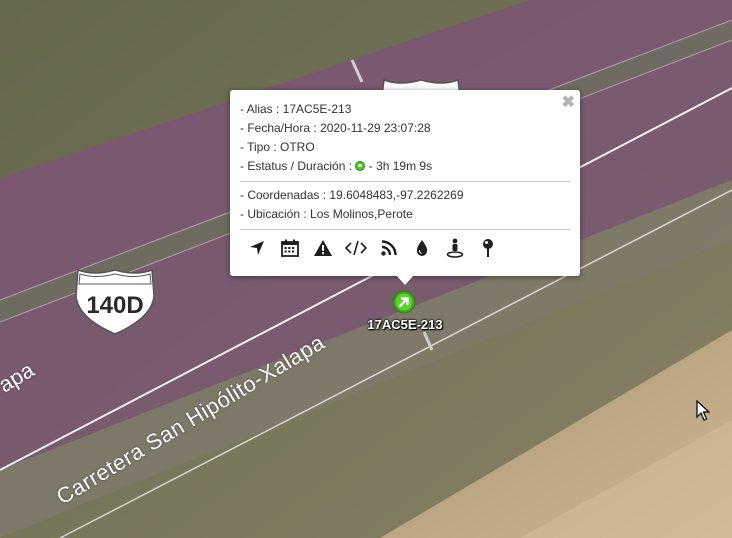  What do you see at coordinates (405, 248) in the screenshot?
I see `popup-toolbar` at bounding box center [405, 248].